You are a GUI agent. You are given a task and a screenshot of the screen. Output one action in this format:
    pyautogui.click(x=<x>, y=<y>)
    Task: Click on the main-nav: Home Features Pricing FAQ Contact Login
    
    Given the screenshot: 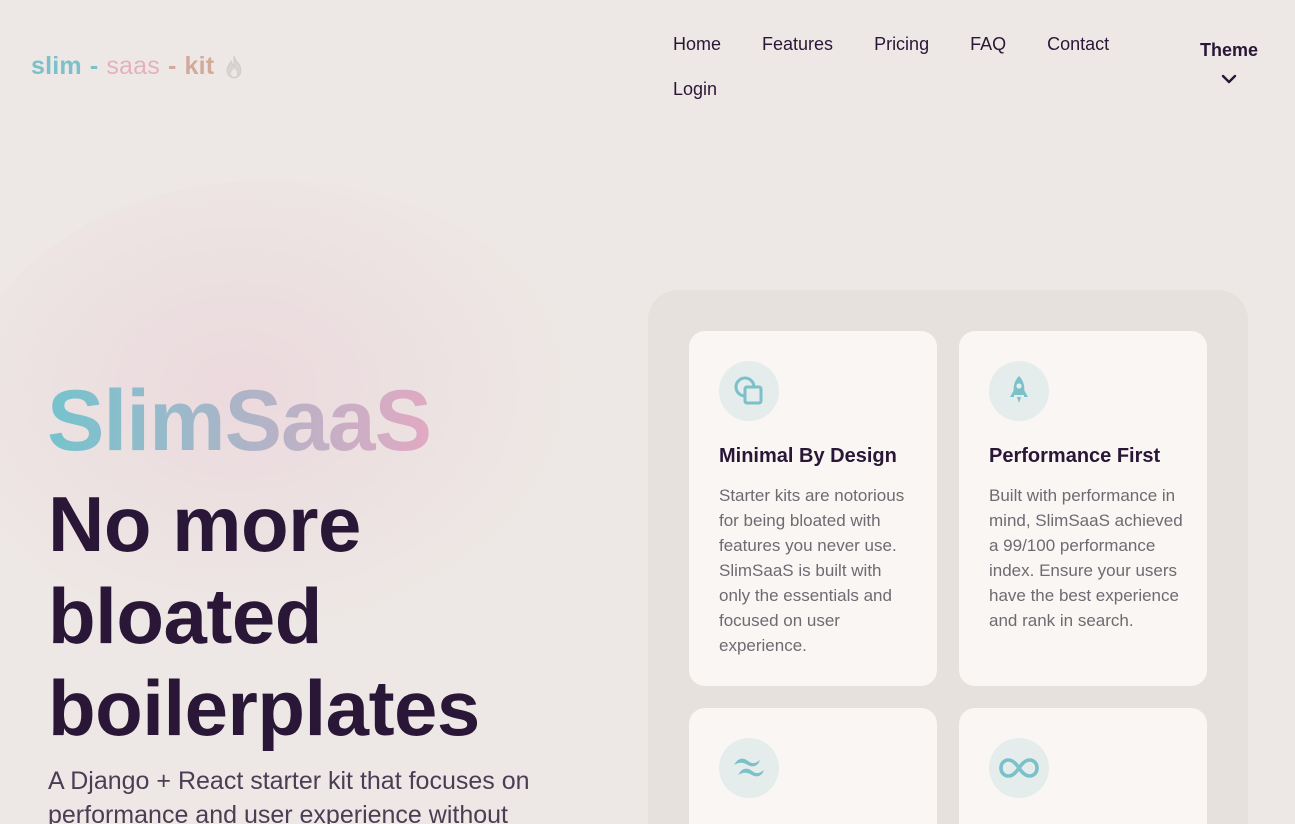 What is the action you would take?
    pyautogui.click(x=903, y=66)
    